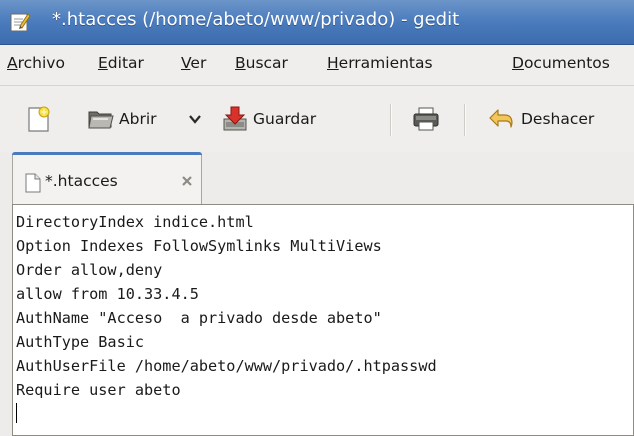 The image size is (634, 436). Describe the element at coordinates (266, 63) in the screenshot. I see `menu-buscar-label: uscar` at that location.